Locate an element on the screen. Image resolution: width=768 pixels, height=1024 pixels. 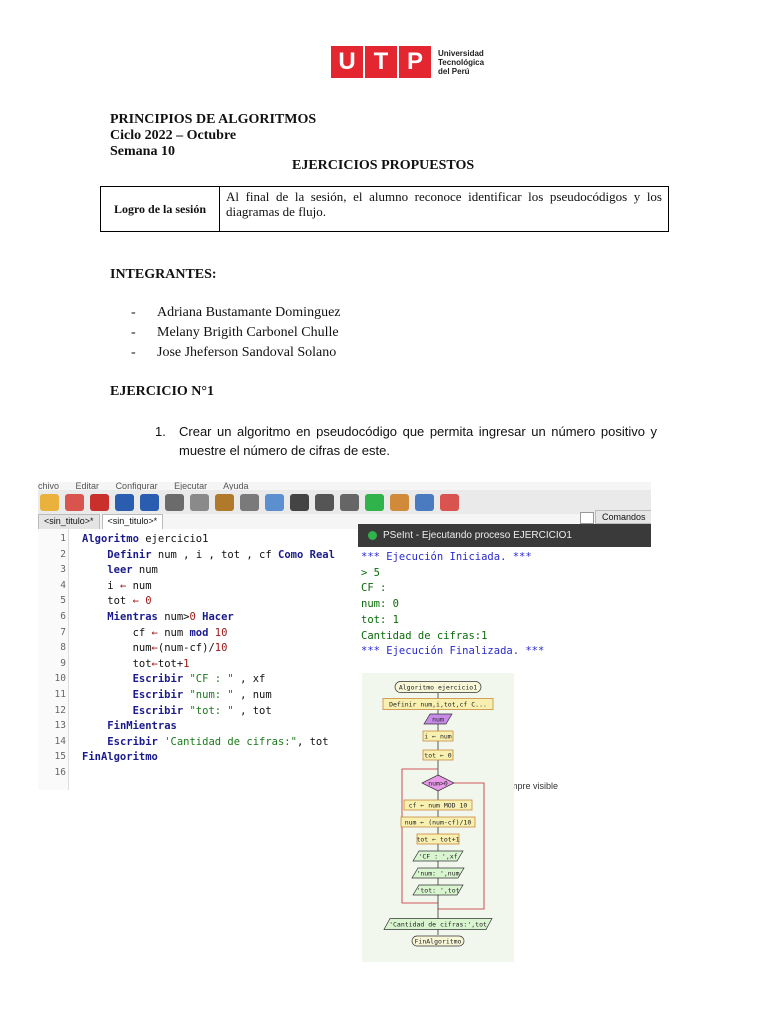
console-titlebar: PSeInt - Ejecutando proceso EJERCICIO1 is located at coordinates (504, 535).